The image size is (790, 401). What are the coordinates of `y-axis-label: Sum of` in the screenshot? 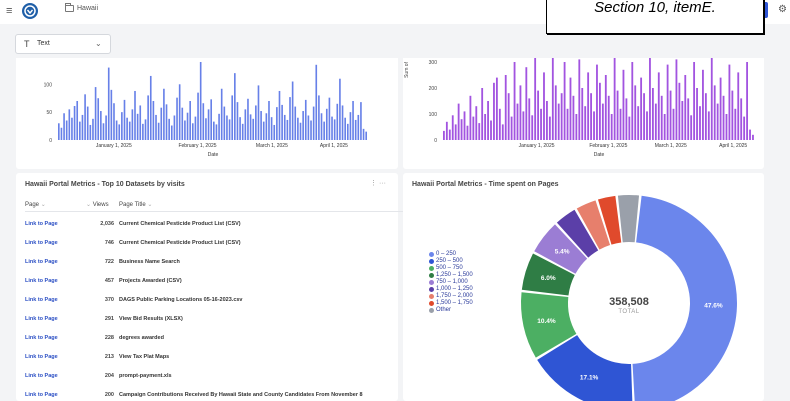 It's located at (407, 69).